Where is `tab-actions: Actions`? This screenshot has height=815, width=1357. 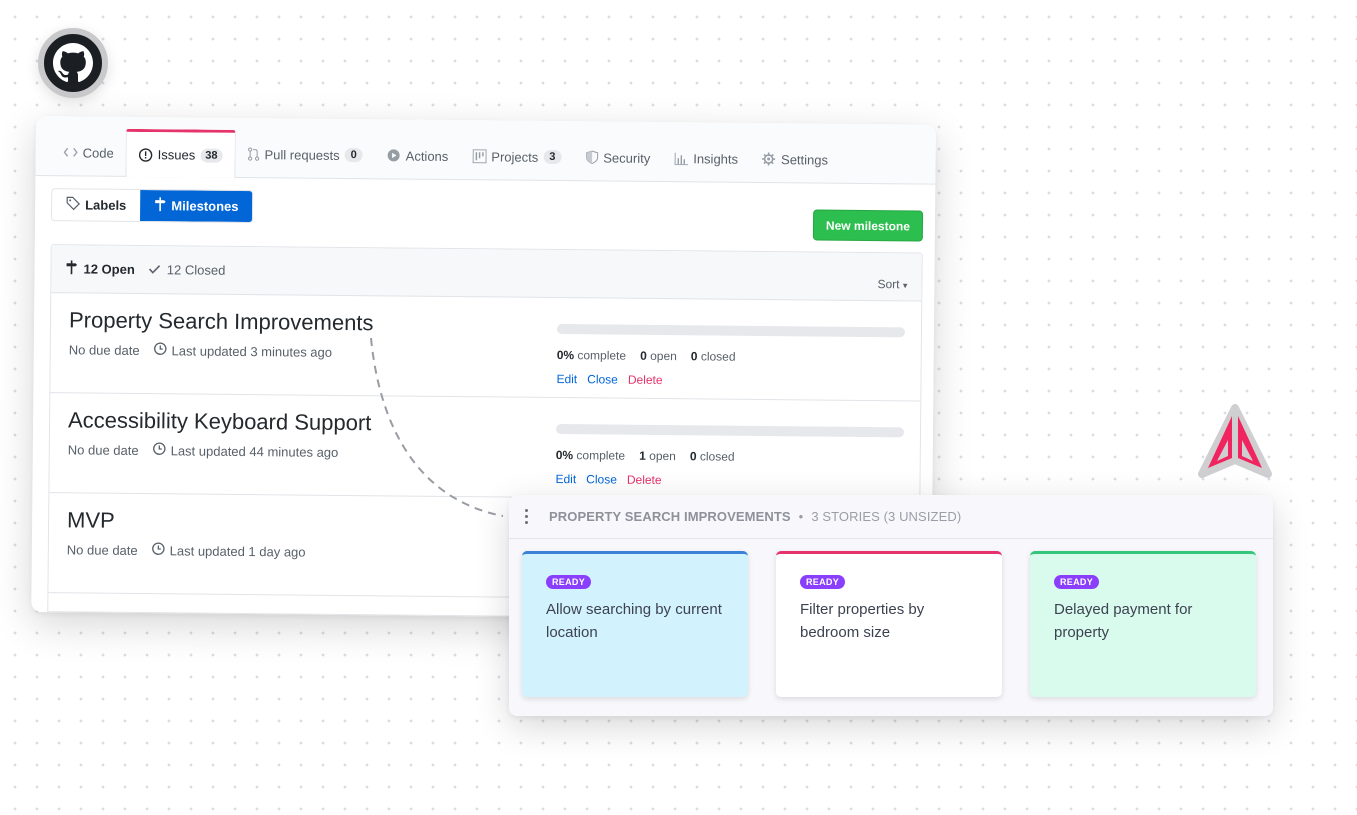 tab-actions: Actions is located at coordinates (417, 155).